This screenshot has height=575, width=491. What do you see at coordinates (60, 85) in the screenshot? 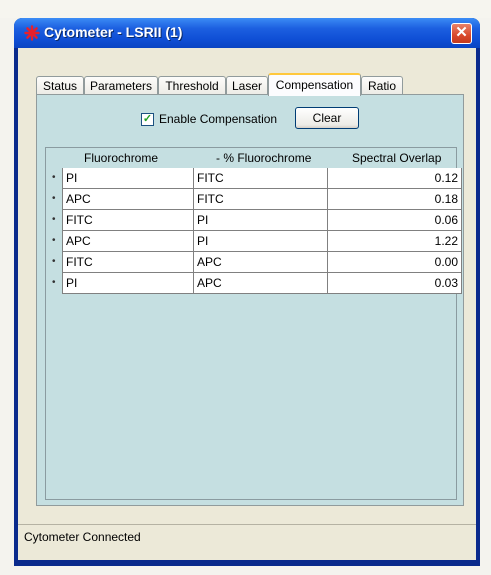
I see `tab-status: Status` at bounding box center [60, 85].